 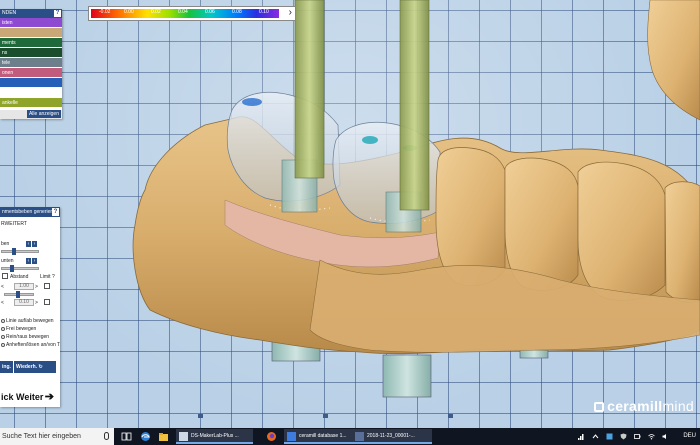 I want to click on limit-label: Limit ?, so click(x=47, y=277).